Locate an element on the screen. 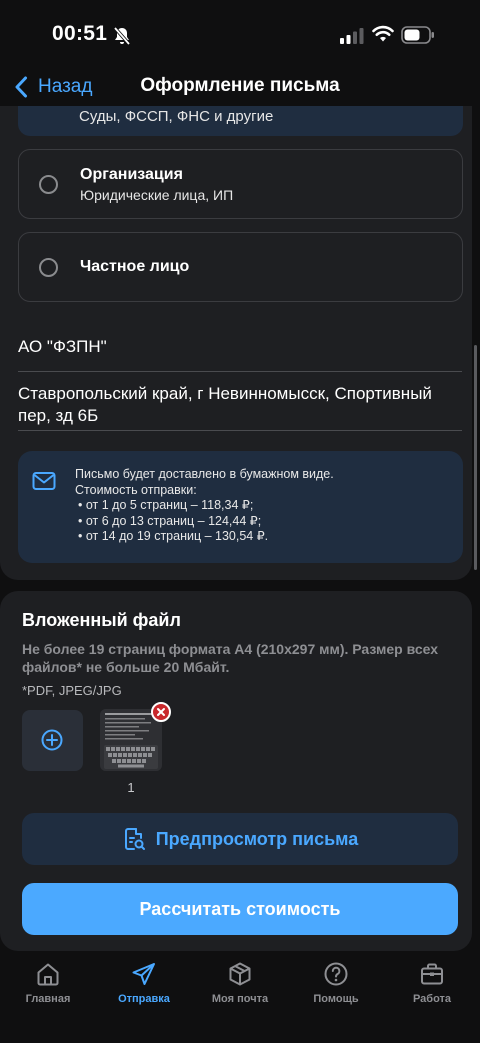  tab-label: Работа is located at coordinates (432, 999).